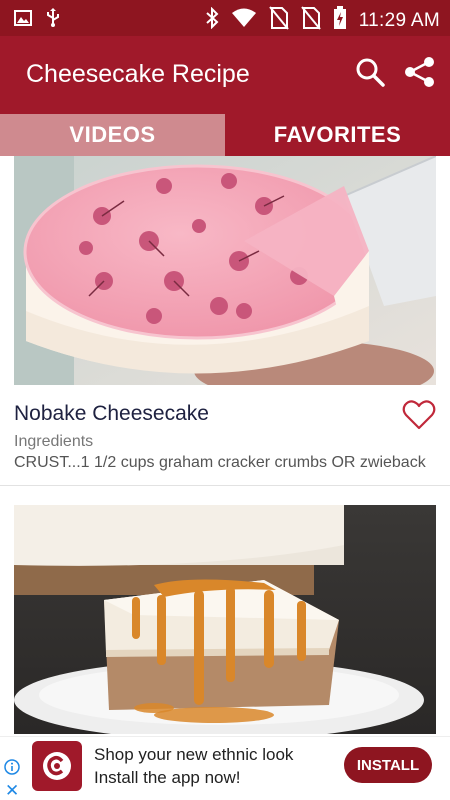 Image resolution: width=450 pixels, height=800 pixels. I want to click on wifi-icon, so click(244, 20).